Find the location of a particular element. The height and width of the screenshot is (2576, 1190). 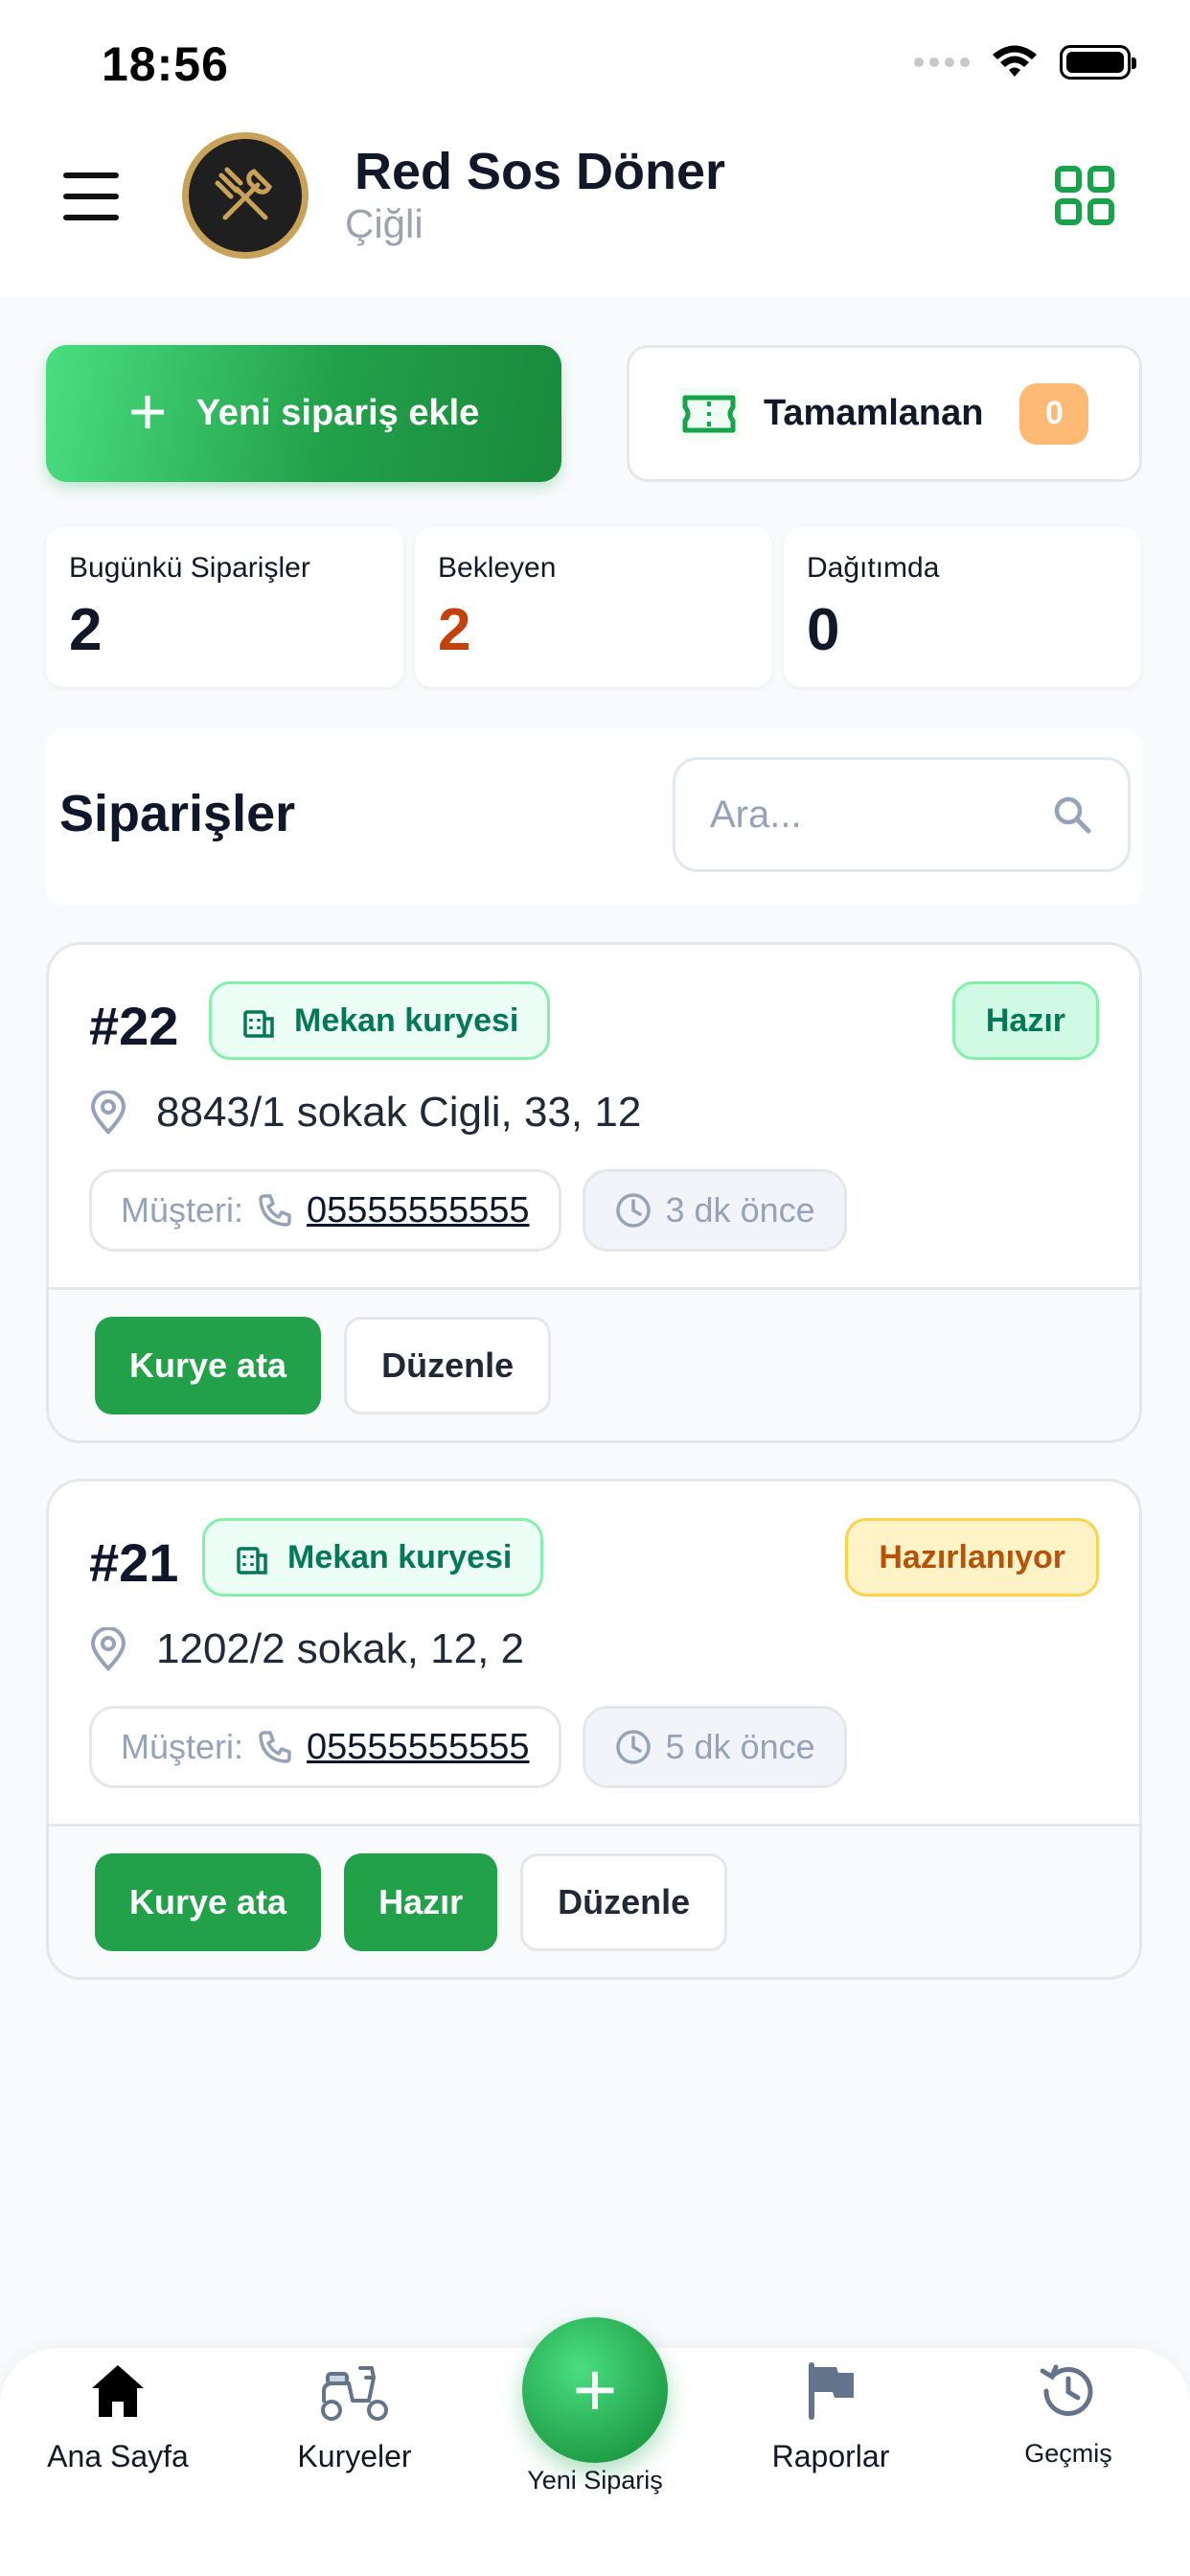

wifi-icon is located at coordinates (1015, 61).